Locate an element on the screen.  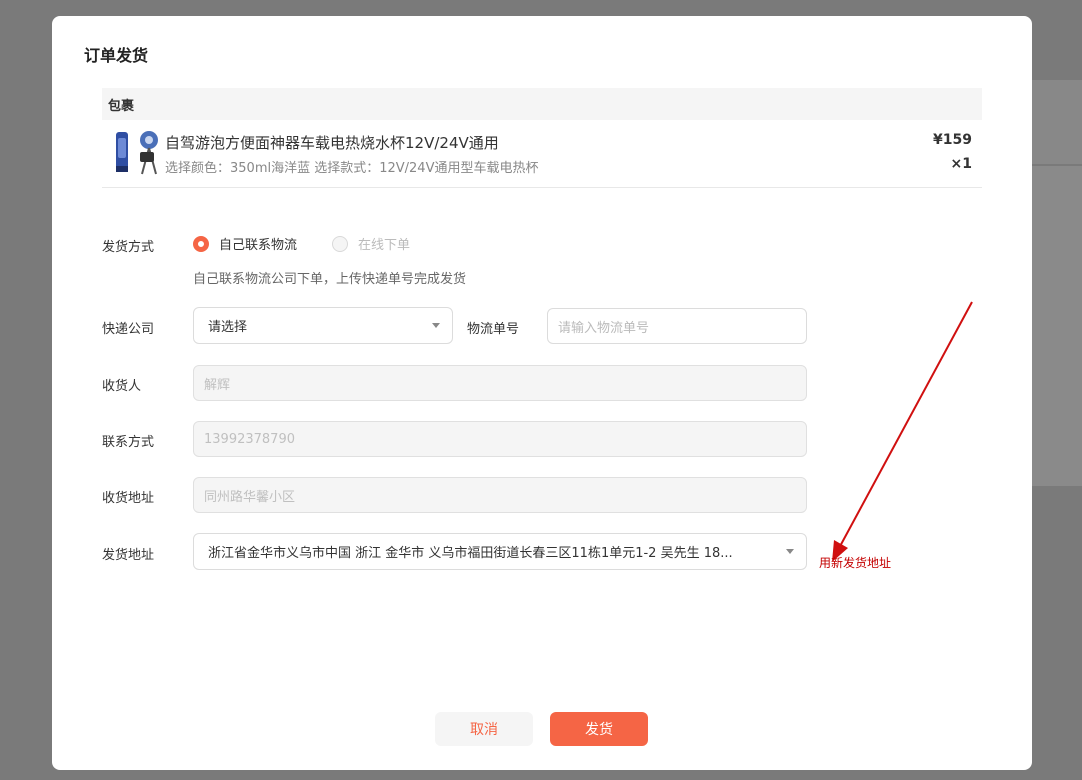
receiver-field: 解辉 is located at coordinates (500, 383).